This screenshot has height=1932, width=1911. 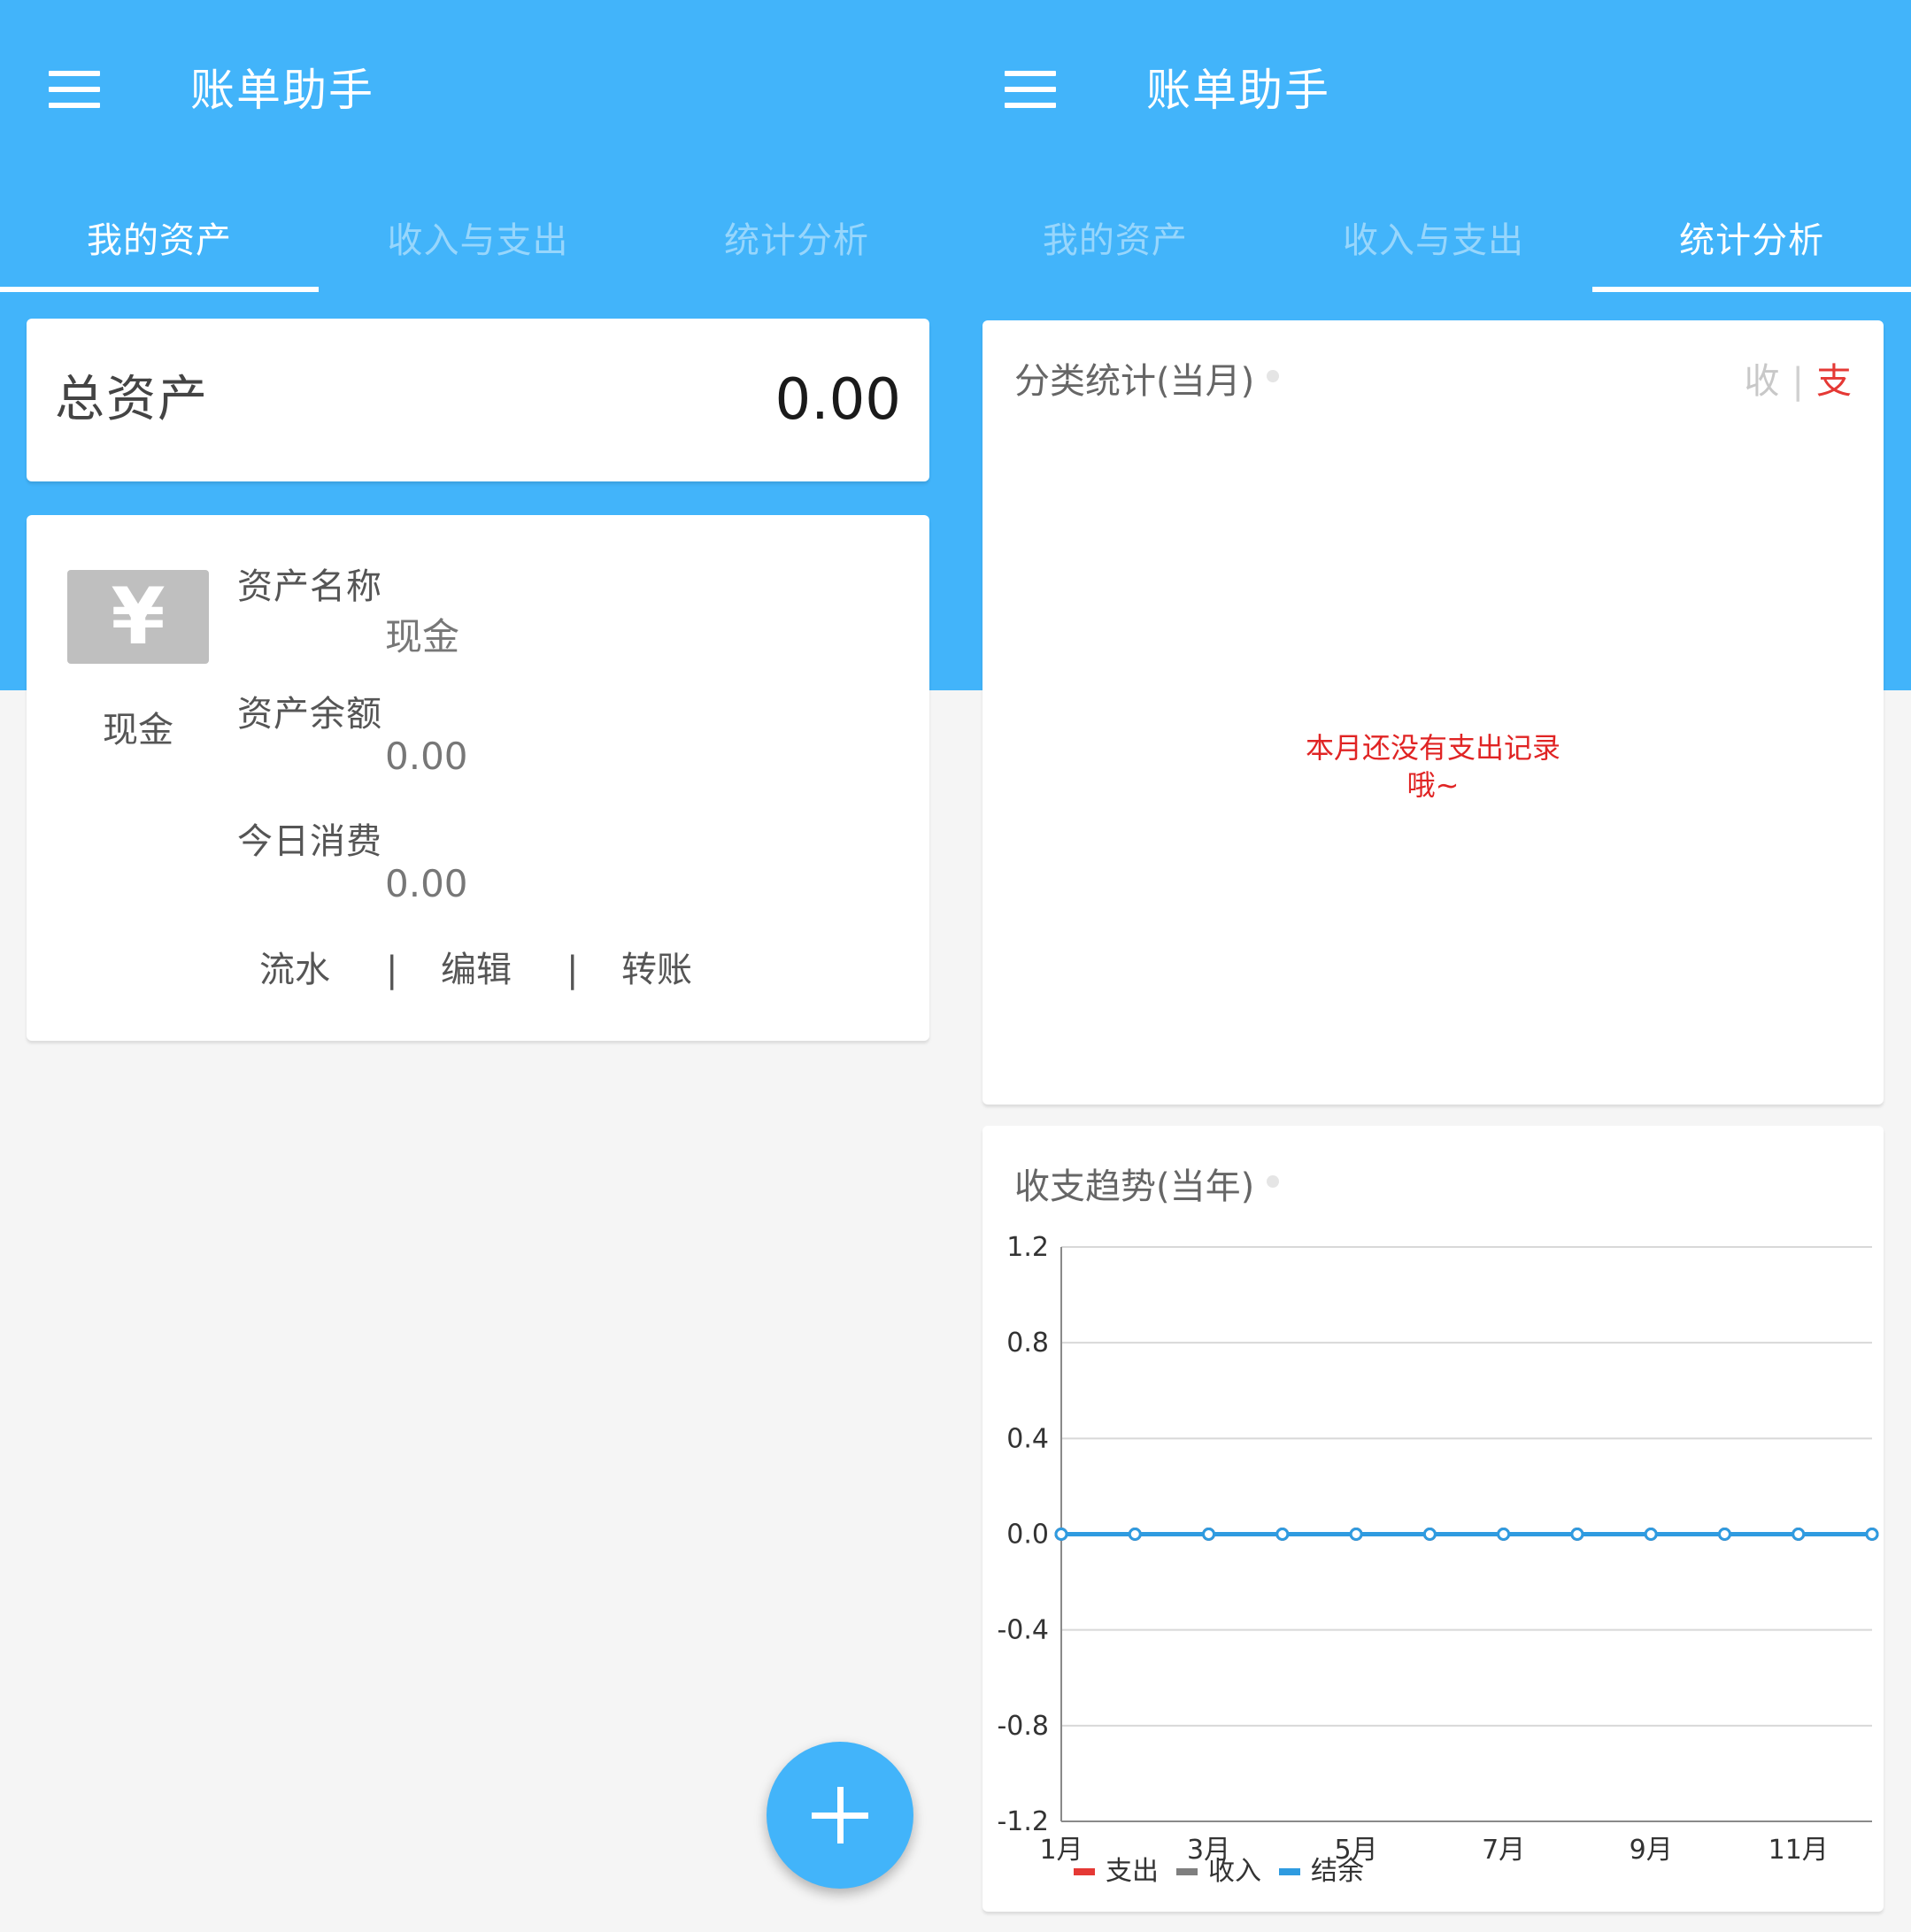 What do you see at coordinates (1433, 767) in the screenshot?
I see `empty-message: 本月还没有支出记录 哦~` at bounding box center [1433, 767].